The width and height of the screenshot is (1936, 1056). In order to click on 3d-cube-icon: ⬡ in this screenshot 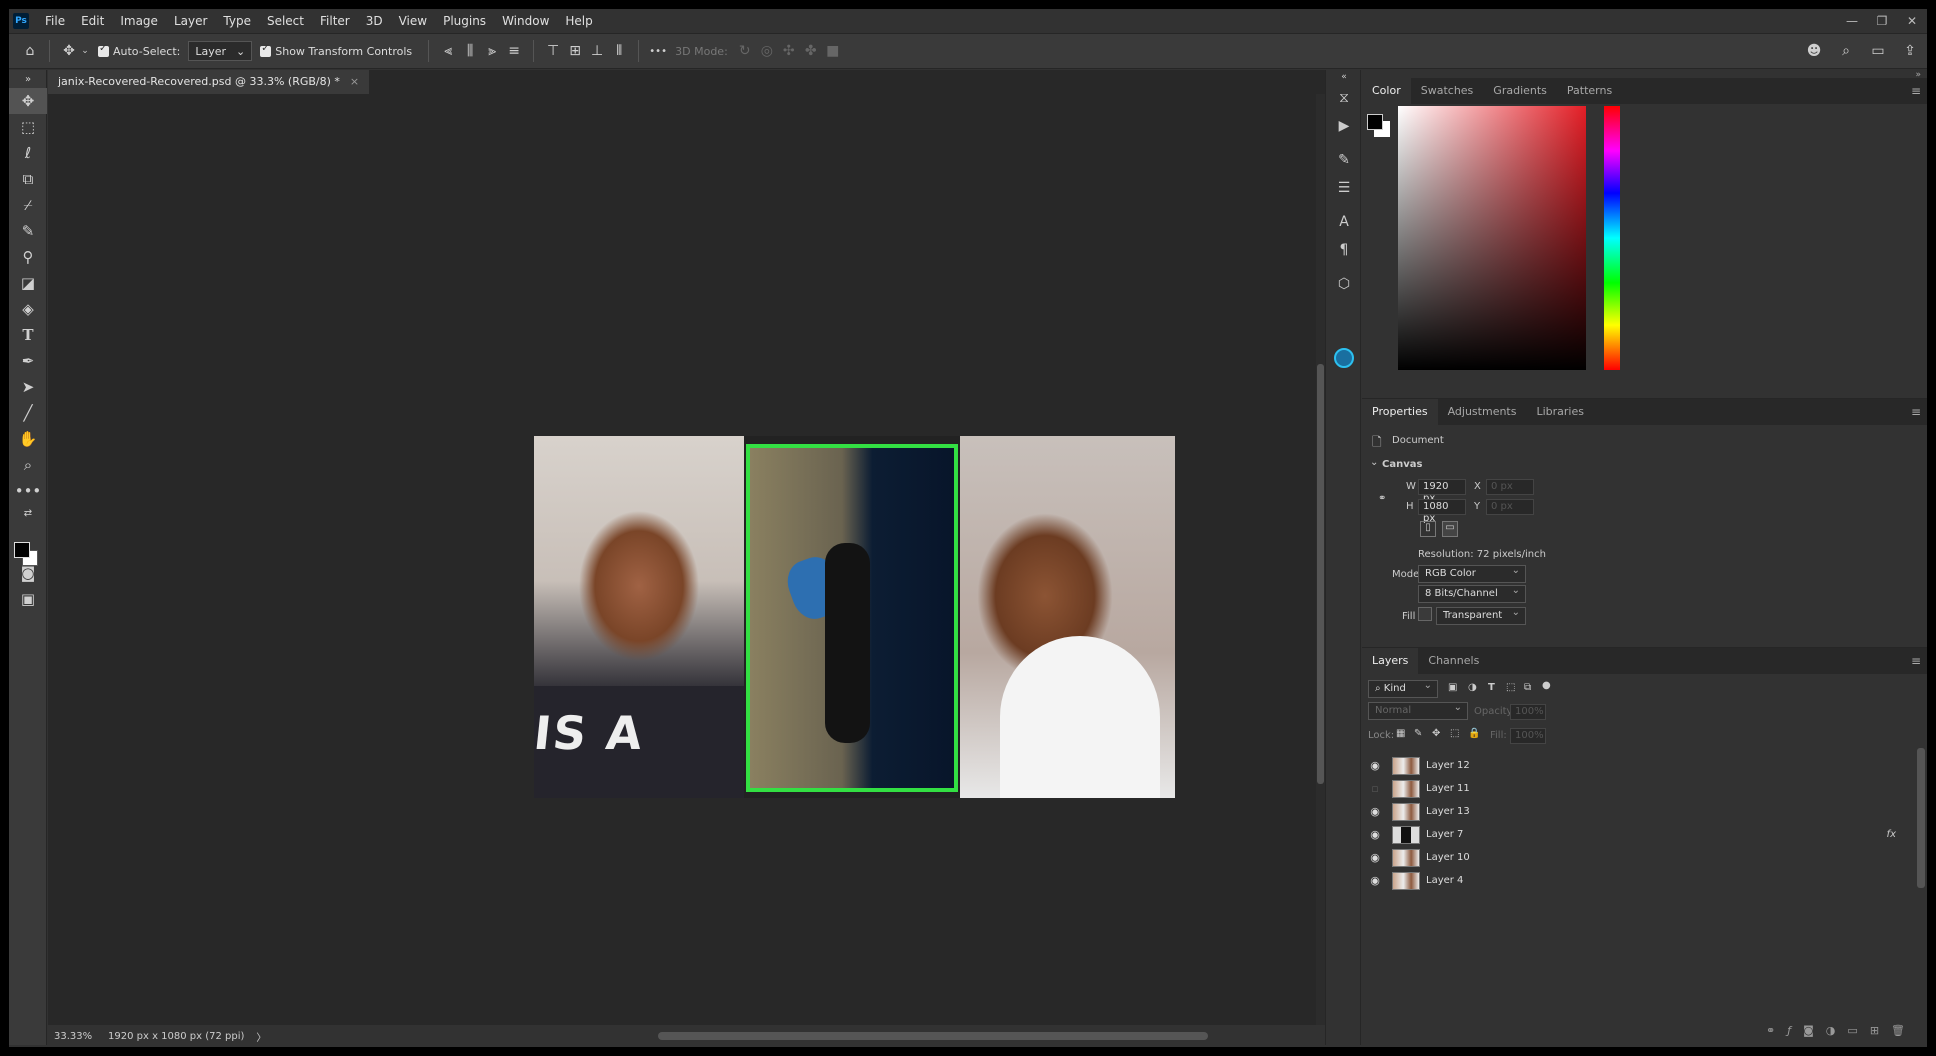, I will do `click(1344, 284)`.